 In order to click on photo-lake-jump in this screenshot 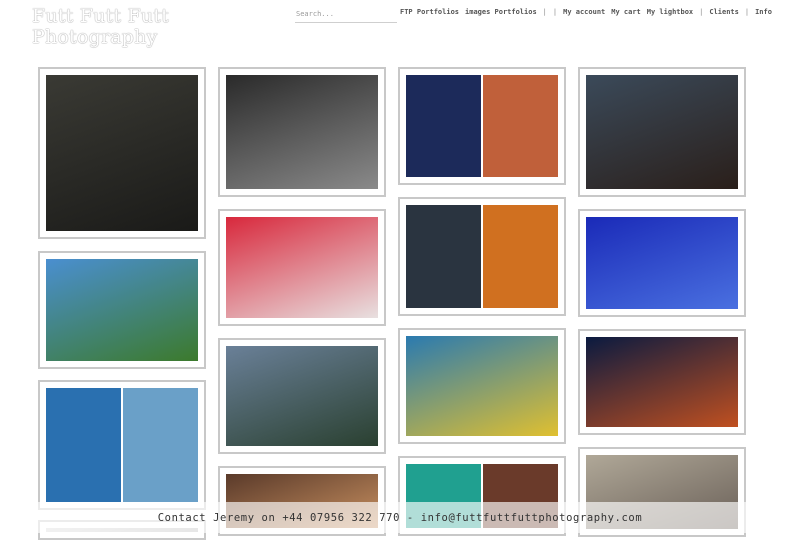, I will do `click(302, 396)`.